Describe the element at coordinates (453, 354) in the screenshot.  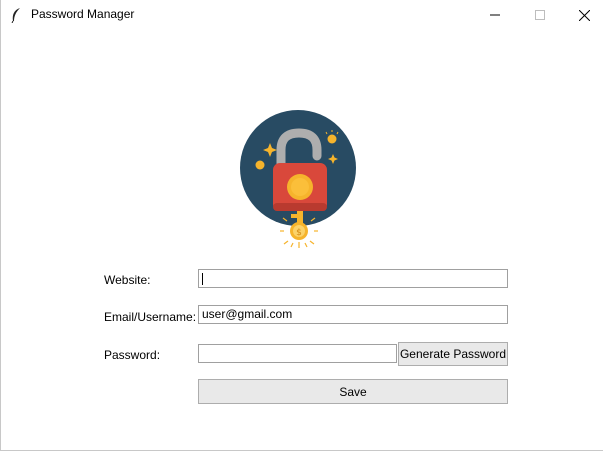
I see `generate-password-button: Generate Password` at that location.